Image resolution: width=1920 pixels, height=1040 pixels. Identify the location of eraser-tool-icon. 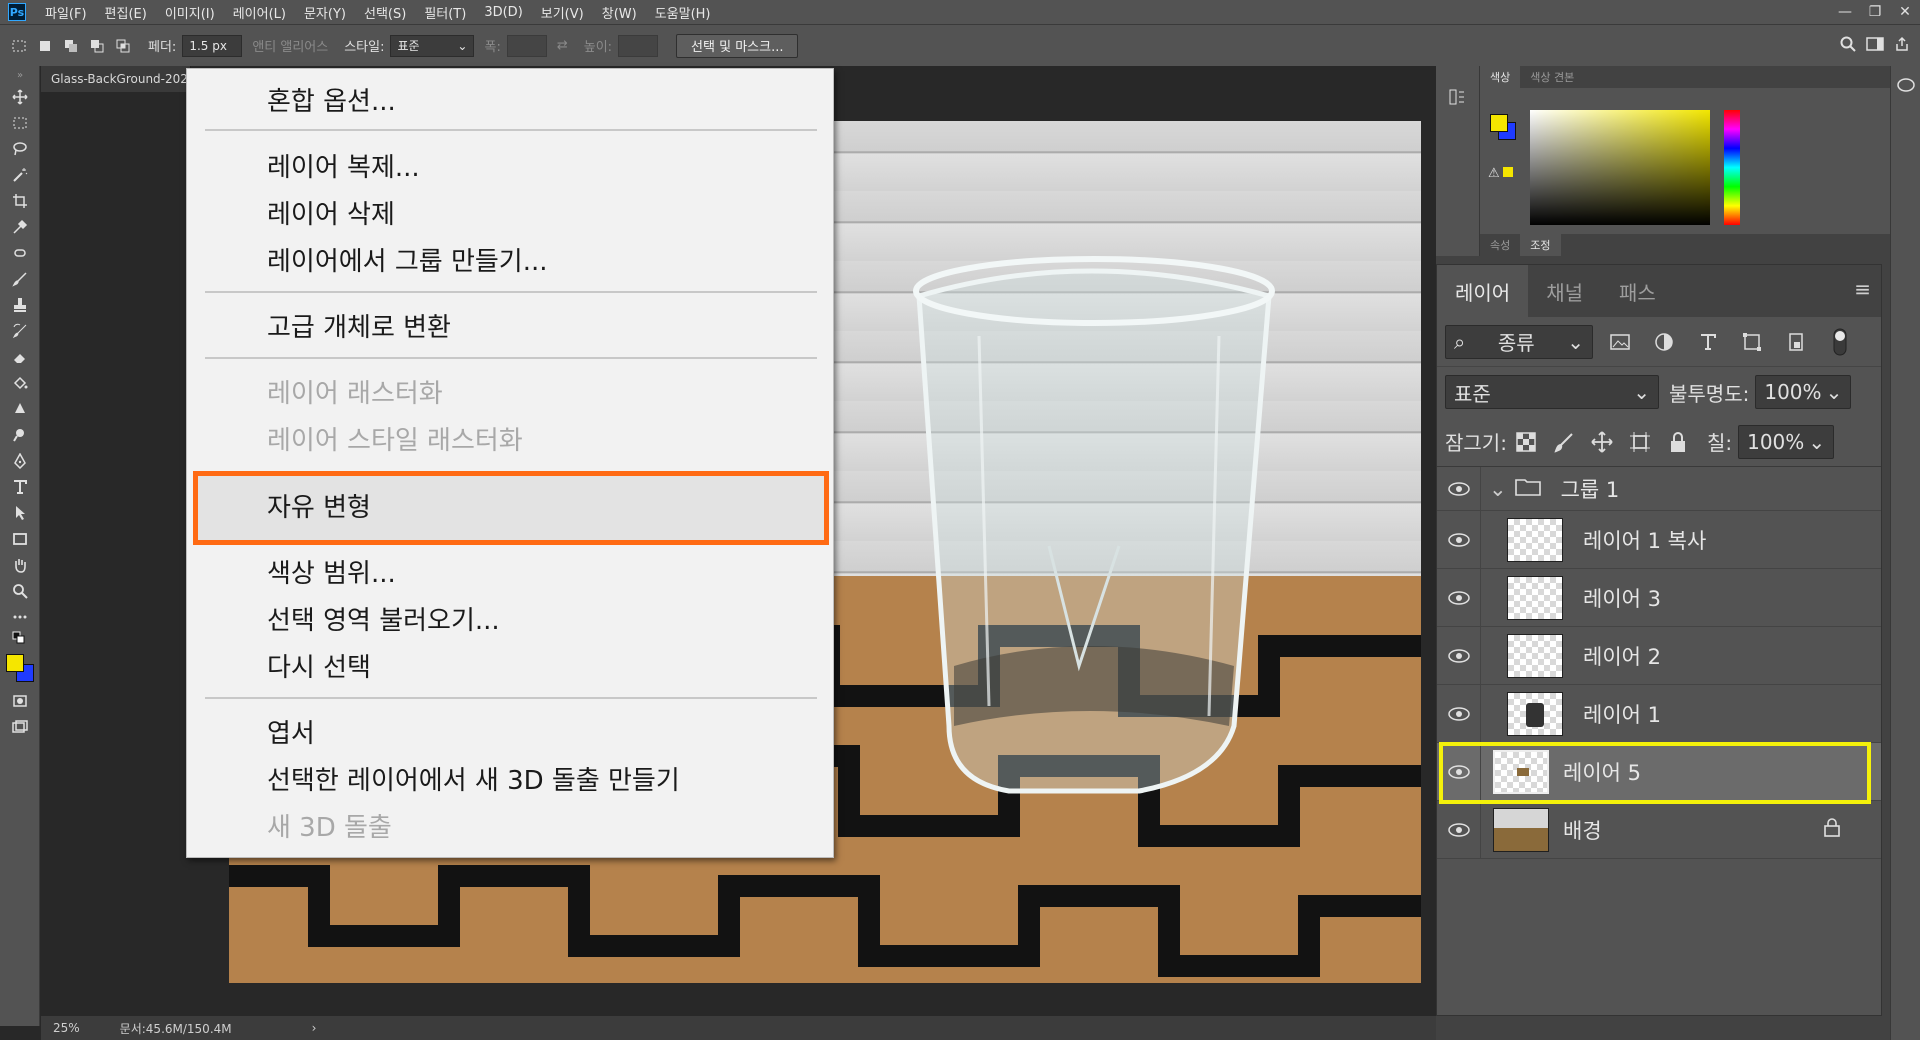
(20, 357).